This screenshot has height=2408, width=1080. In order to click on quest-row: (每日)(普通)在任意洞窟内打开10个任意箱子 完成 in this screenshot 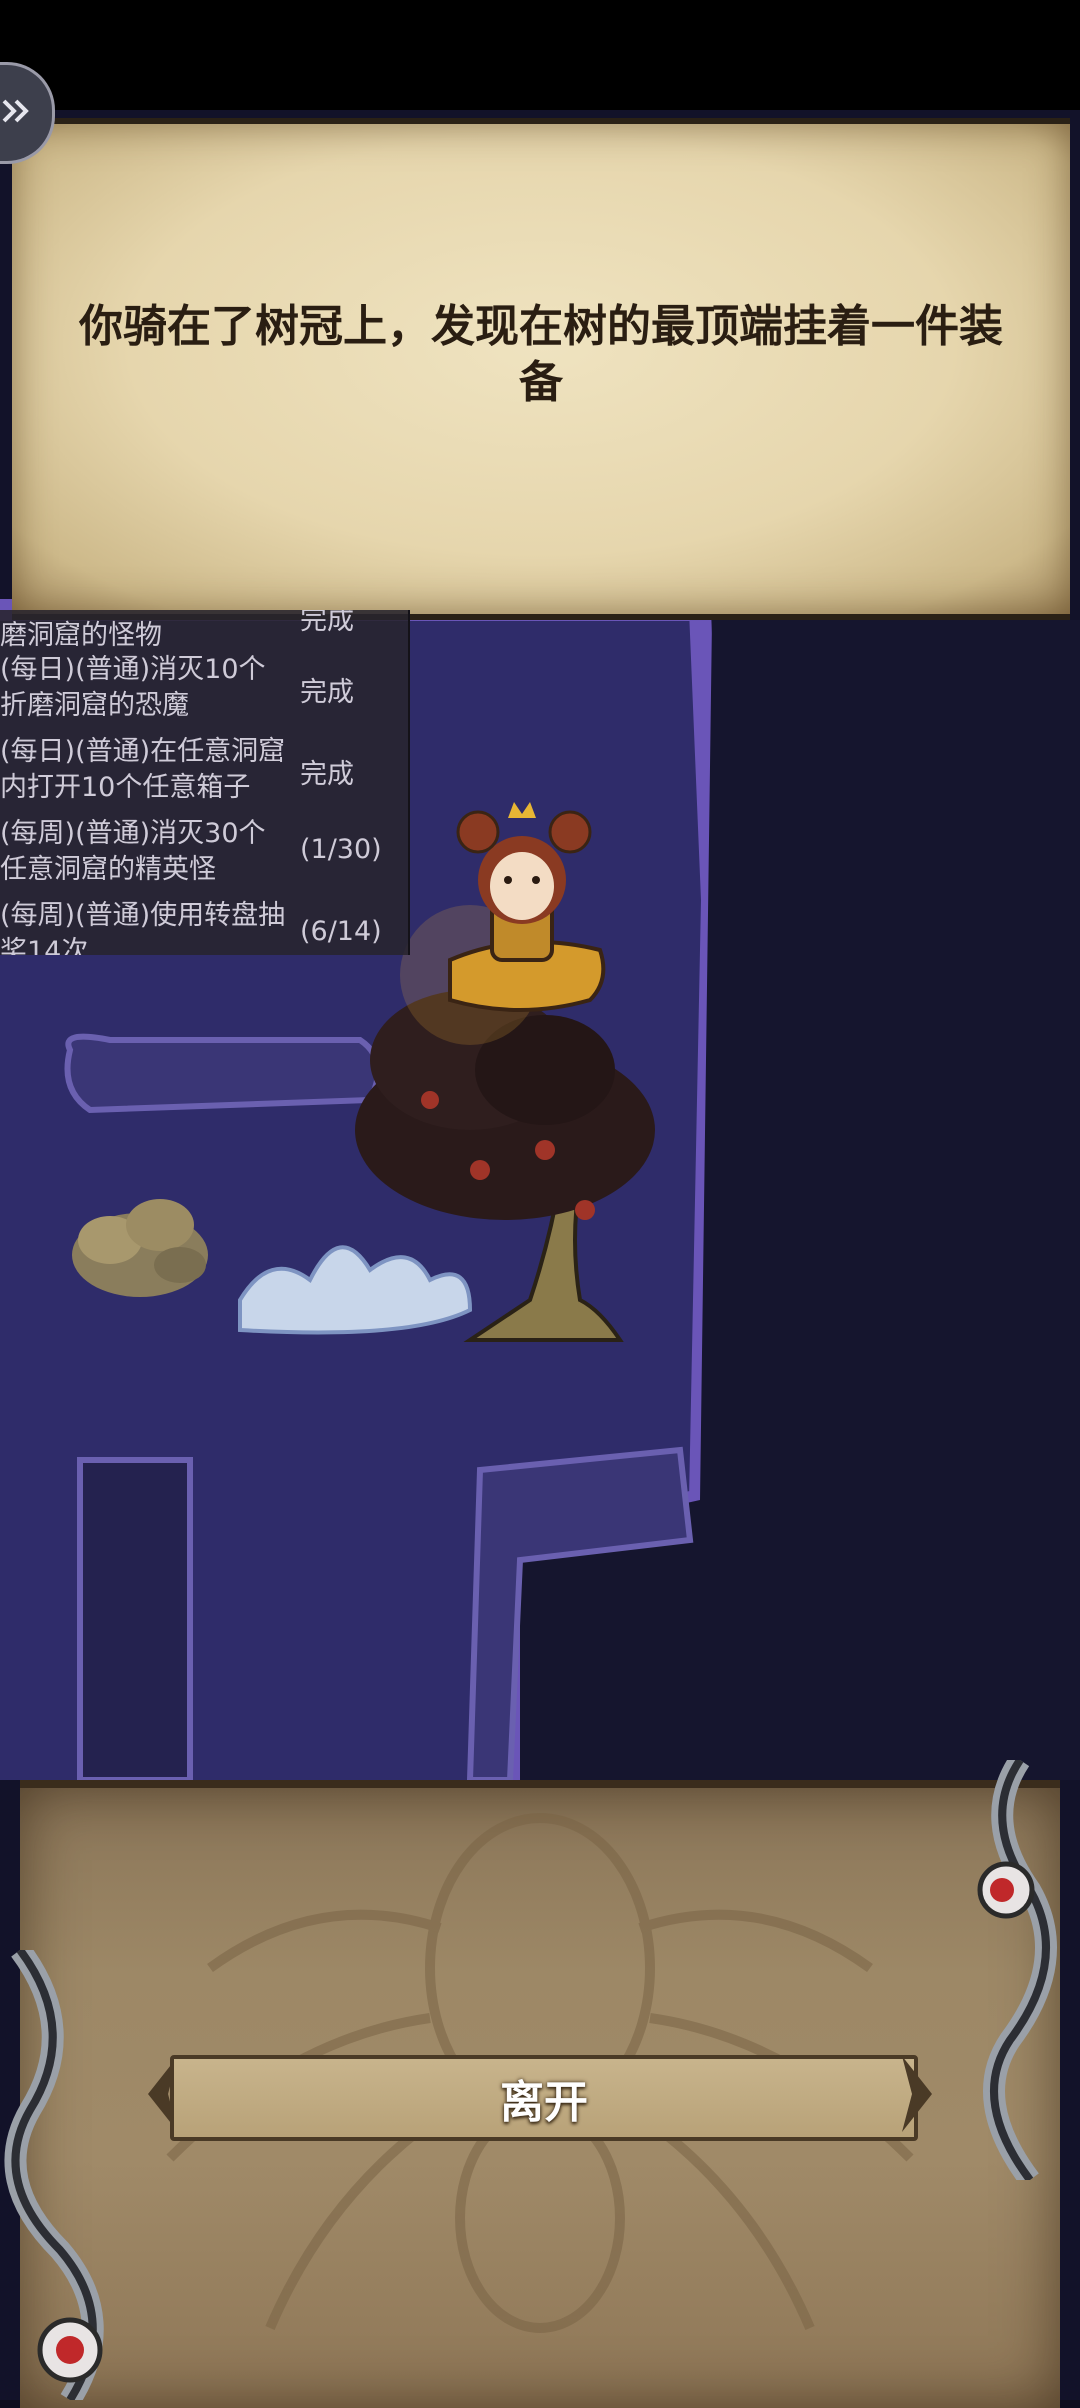, I will do `click(204, 774)`.